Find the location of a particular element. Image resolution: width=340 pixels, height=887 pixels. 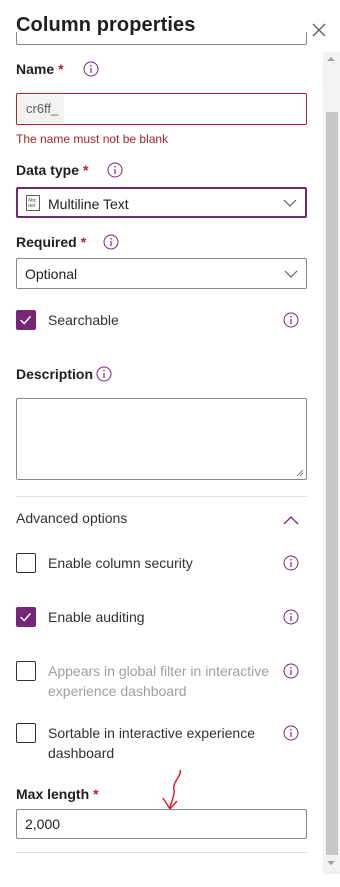

schema-prefix: cr6ff_ is located at coordinates (41, 109).